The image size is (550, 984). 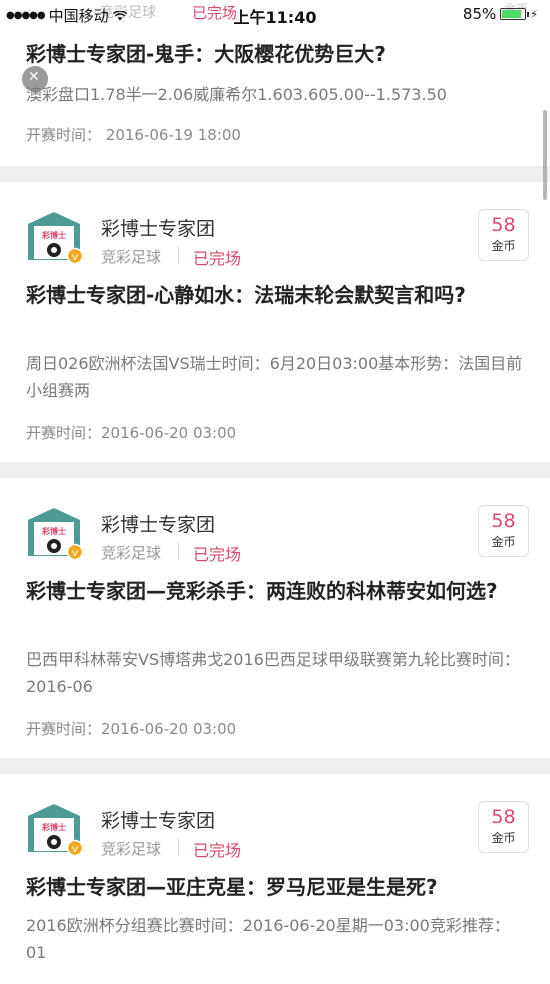 I want to click on match-time: 开赛时间： 2016-06-19 18:00, so click(x=133, y=134).